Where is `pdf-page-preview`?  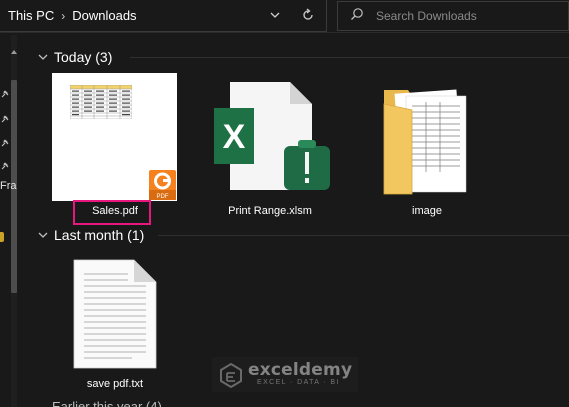 pdf-page-preview is located at coordinates (101, 102).